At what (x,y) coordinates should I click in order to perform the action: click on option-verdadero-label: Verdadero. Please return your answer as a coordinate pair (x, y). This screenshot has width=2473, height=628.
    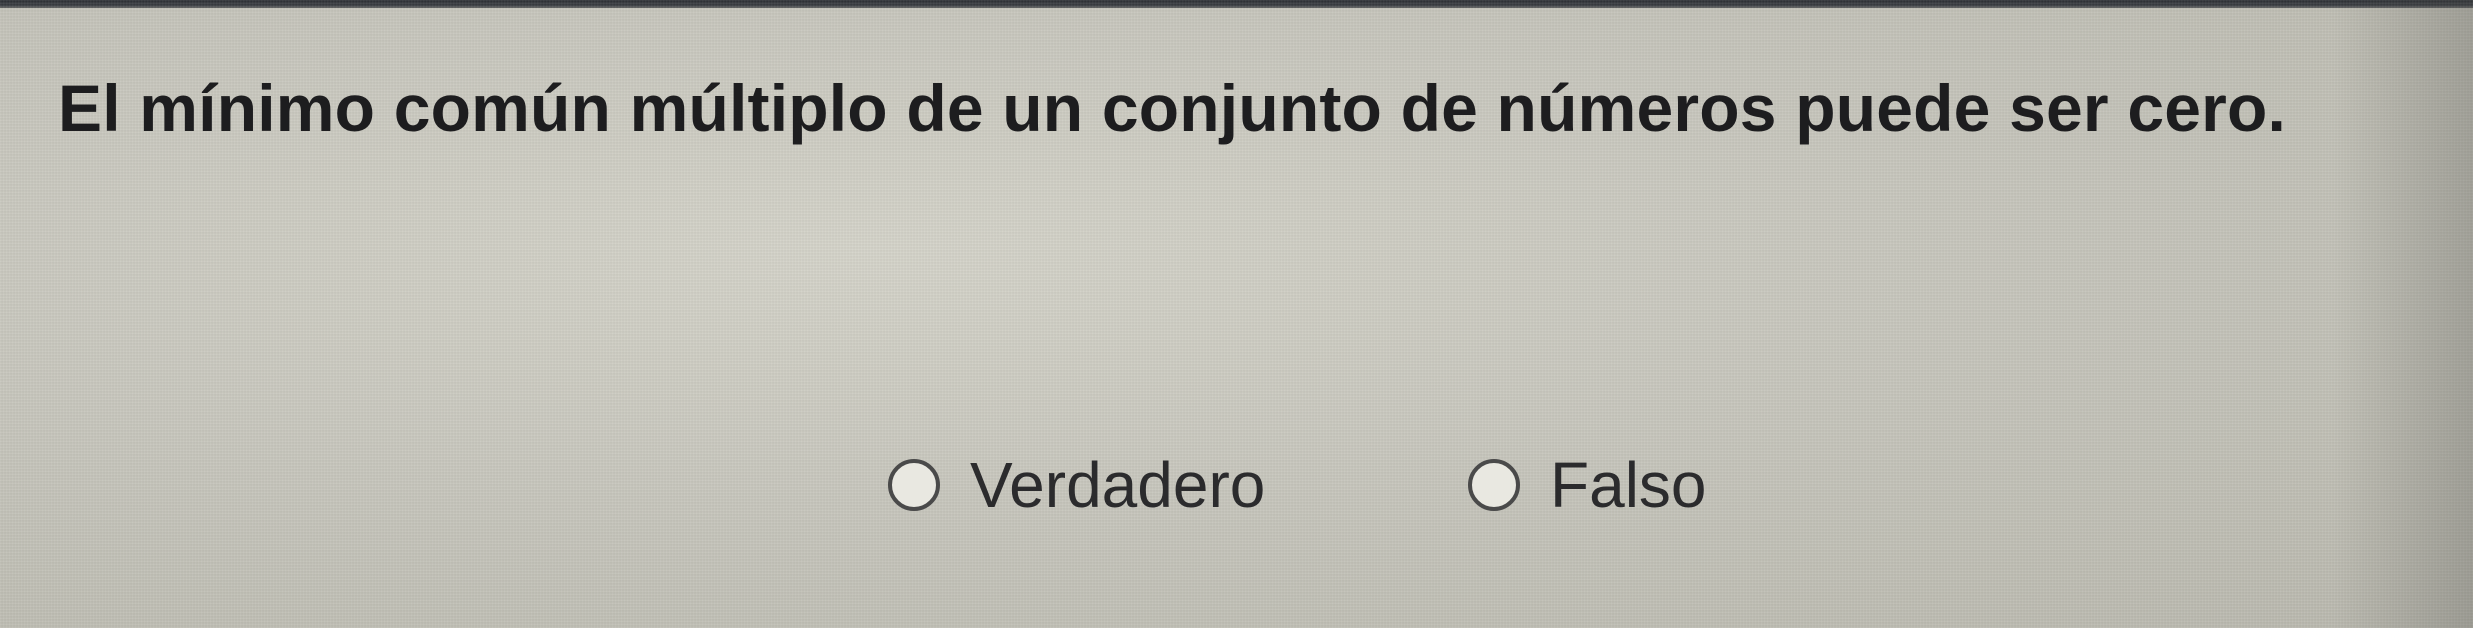
    Looking at the image, I should click on (1117, 485).